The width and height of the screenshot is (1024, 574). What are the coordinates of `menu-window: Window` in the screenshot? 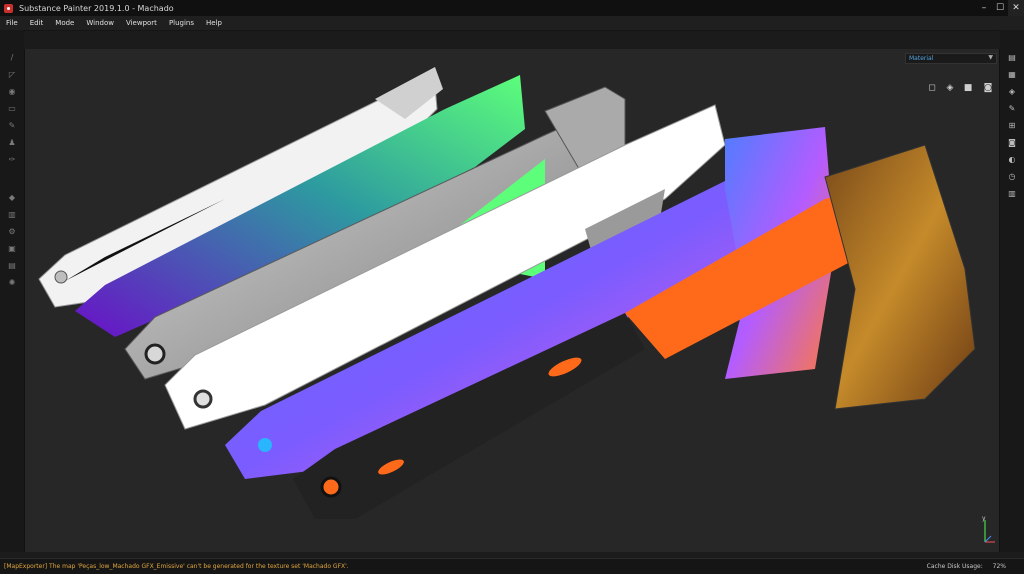 It's located at (100, 23).